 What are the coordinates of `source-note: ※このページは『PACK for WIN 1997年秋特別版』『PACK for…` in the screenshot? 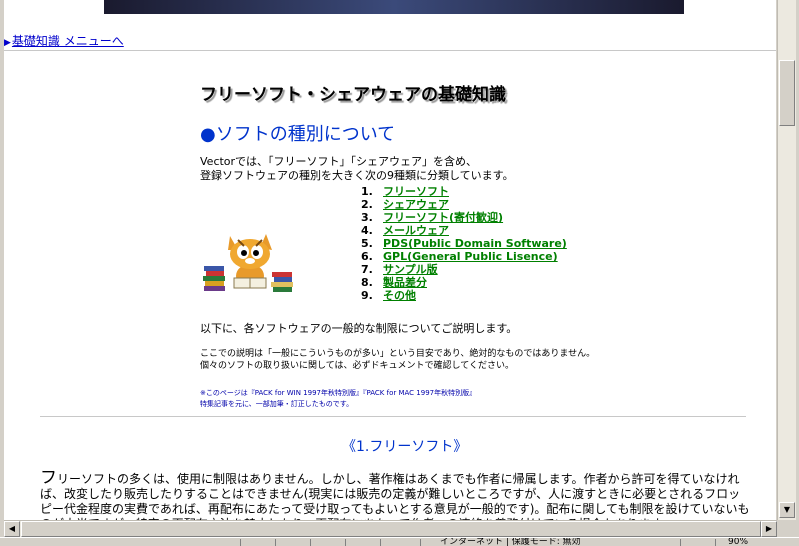 It's located at (338, 398).